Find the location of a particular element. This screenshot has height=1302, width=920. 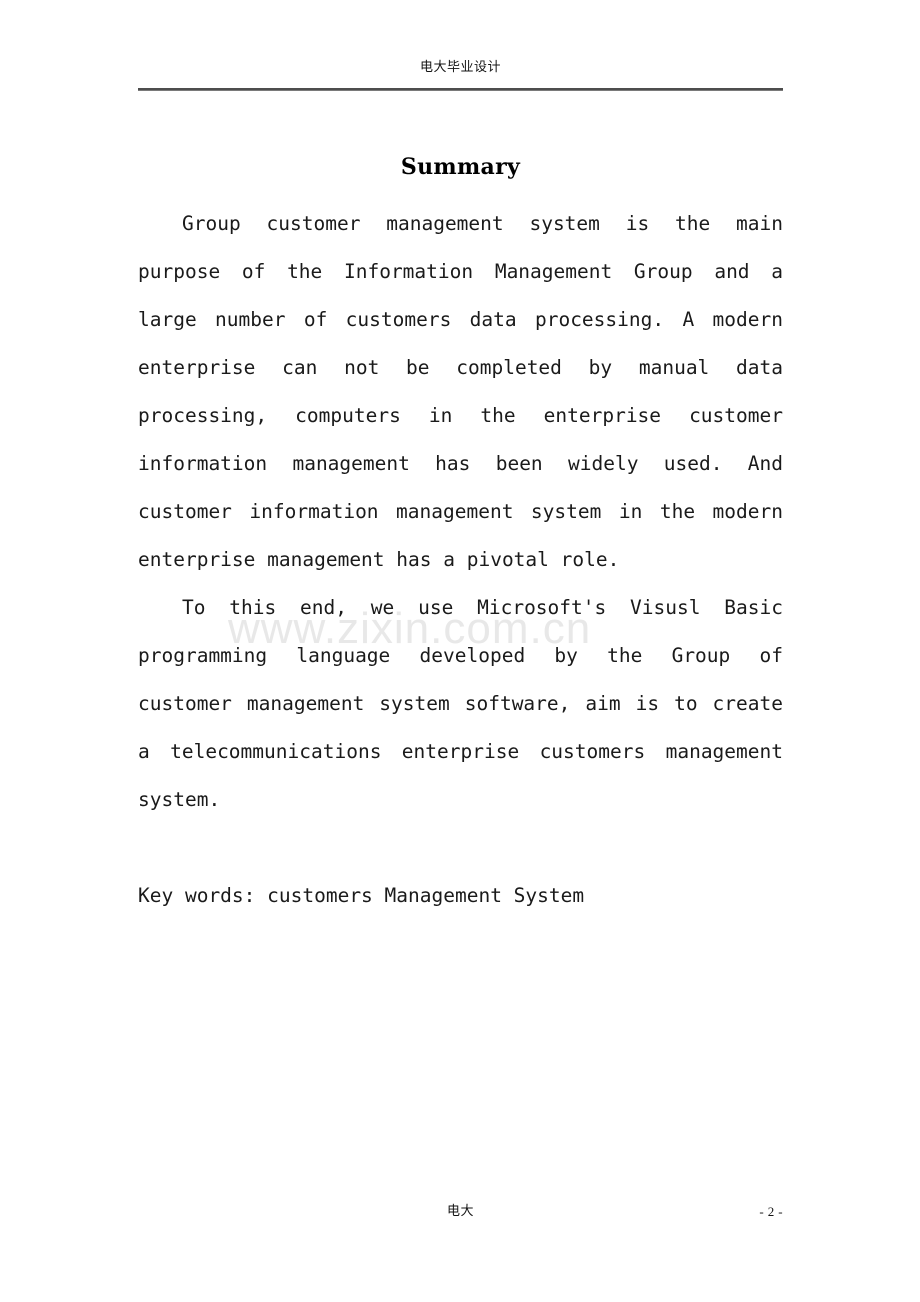

footer-label: 电大 is located at coordinates (460, 1211).